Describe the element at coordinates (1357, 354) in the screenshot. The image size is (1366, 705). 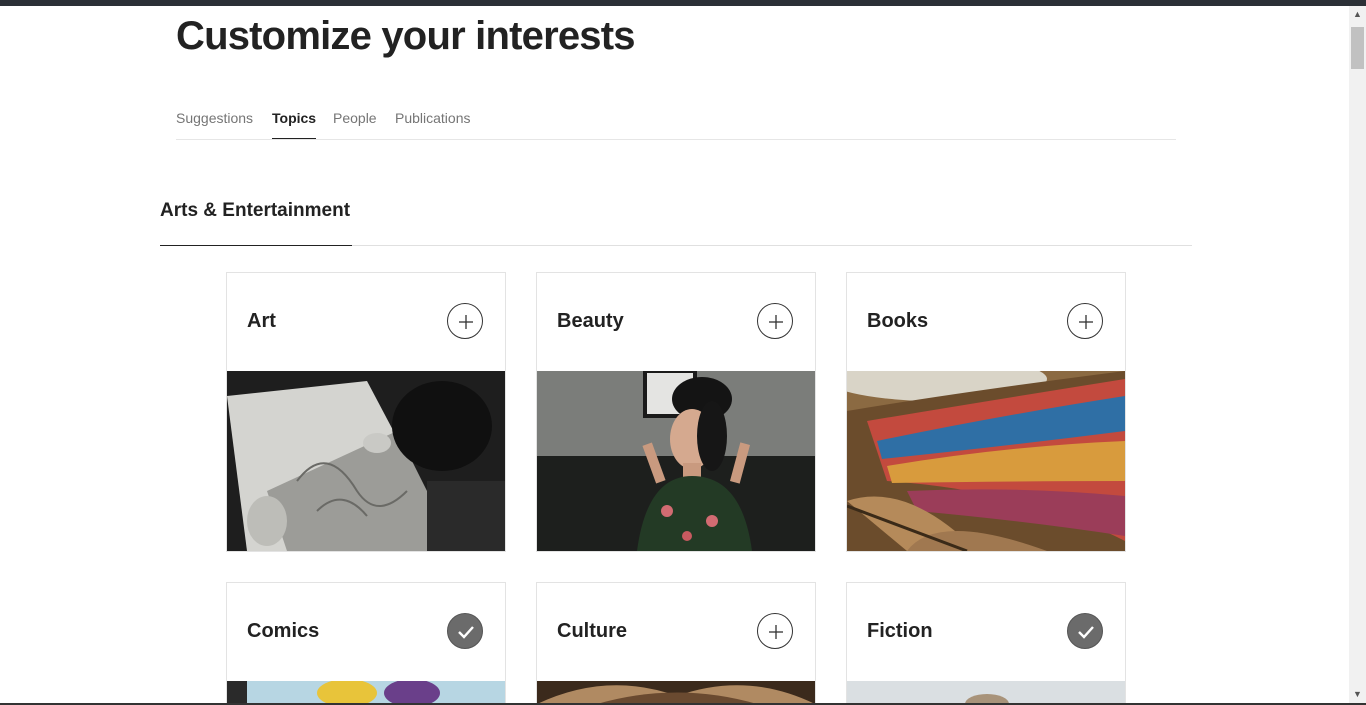
I see `vertical-scrollbar: ▲ ▼` at that location.